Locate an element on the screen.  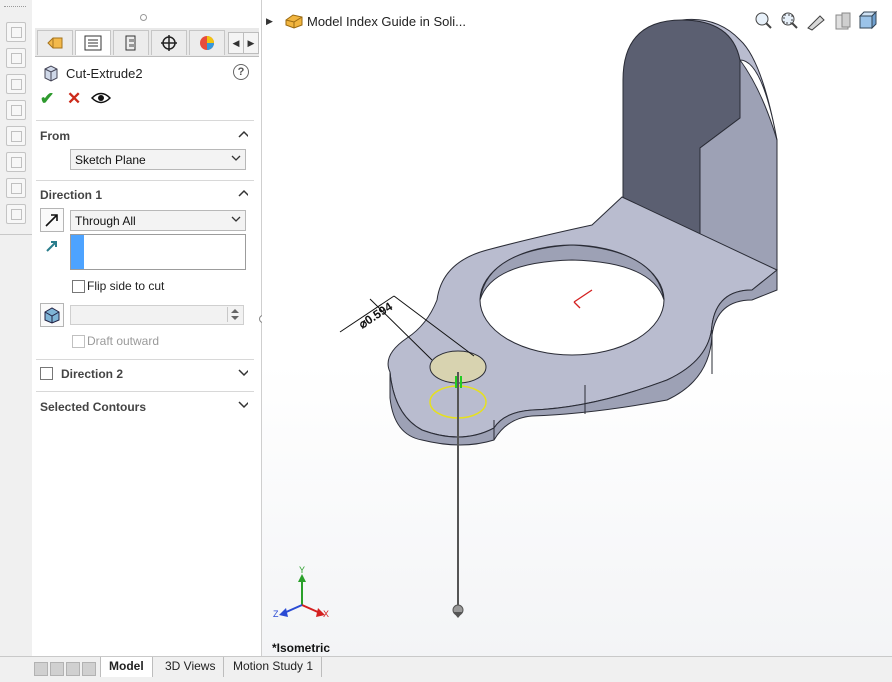
z-axis-label: Z is located at coordinates (276, 614).